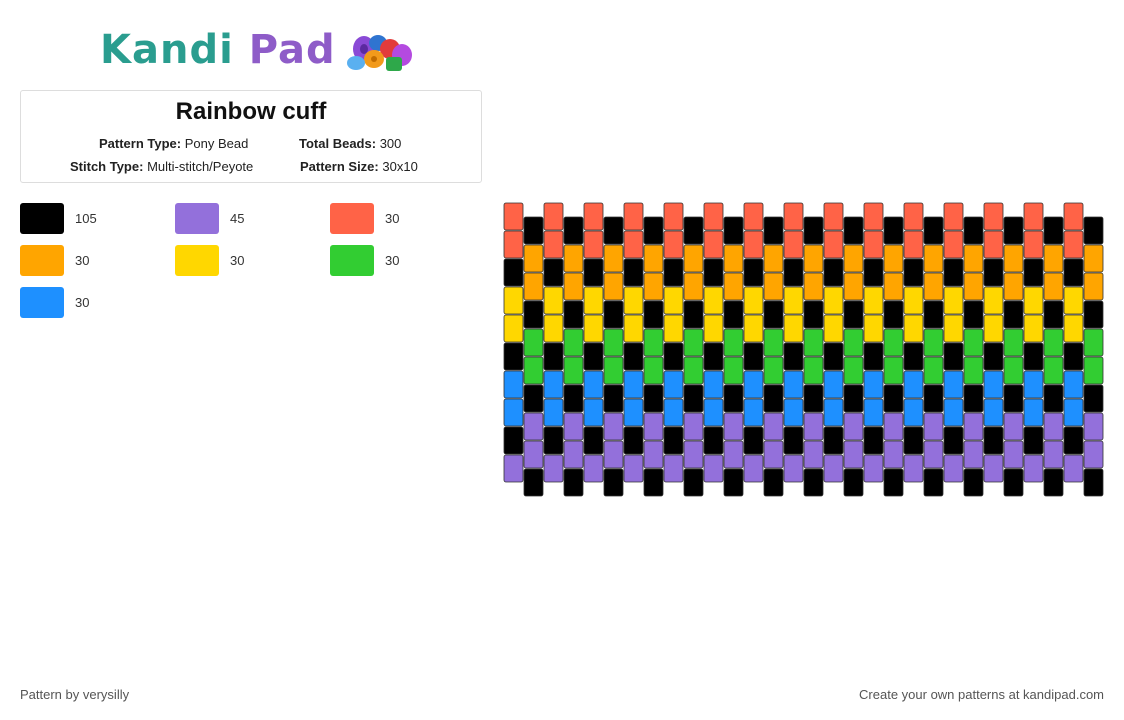 The image size is (1124, 720). I want to click on kandipad-link: Create your own patterns at kandipad.com, so click(981, 694).